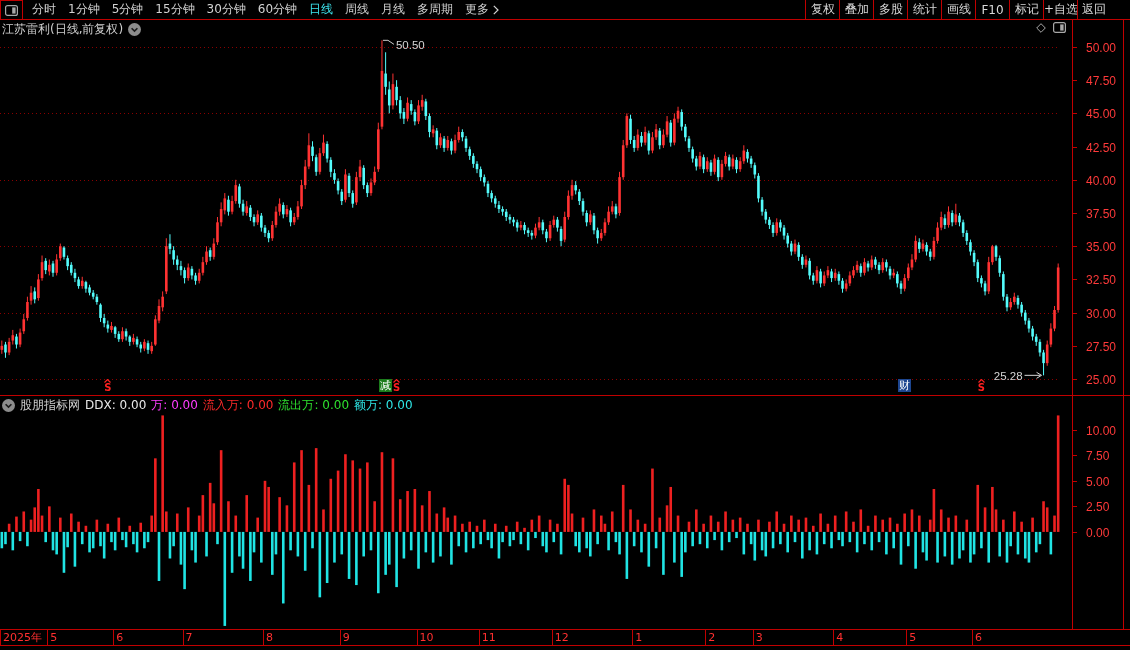 The width and height of the screenshot is (1130, 650). Describe the element at coordinates (924, 9) in the screenshot. I see `toolbar-button: 统计` at that location.